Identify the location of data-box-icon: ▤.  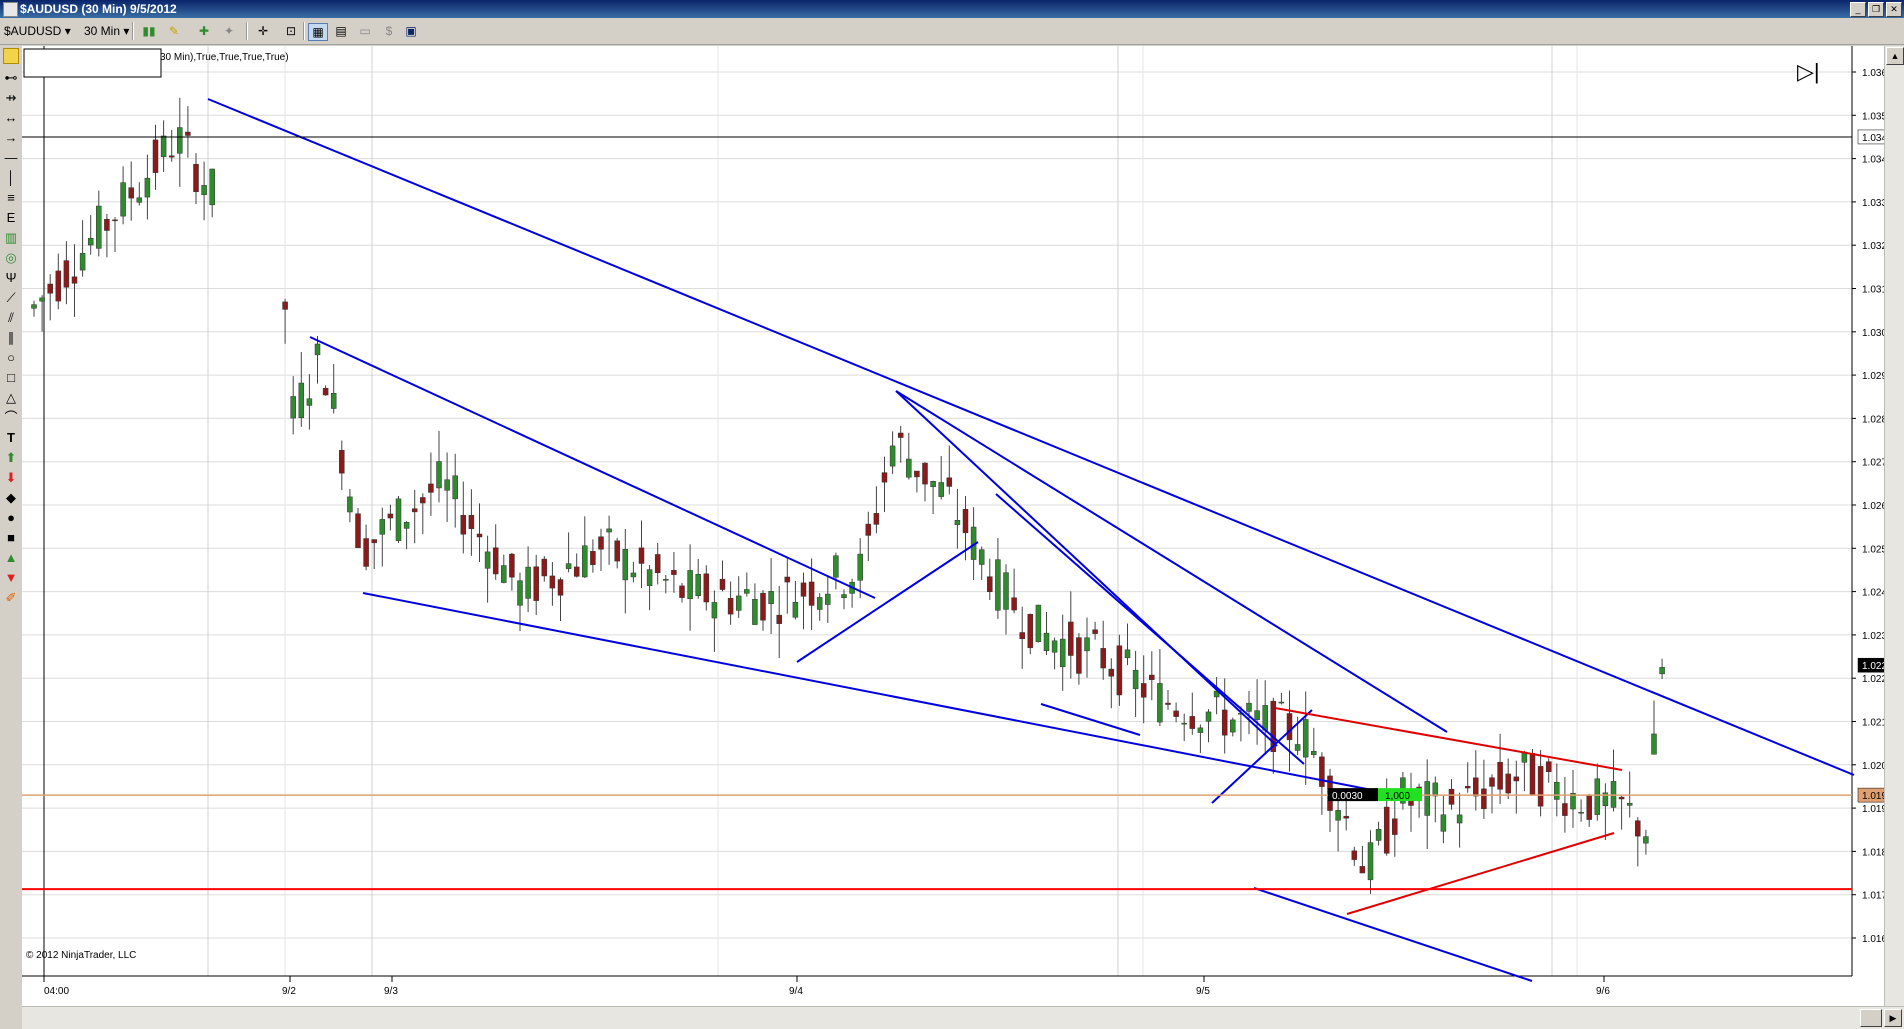
(341, 31).